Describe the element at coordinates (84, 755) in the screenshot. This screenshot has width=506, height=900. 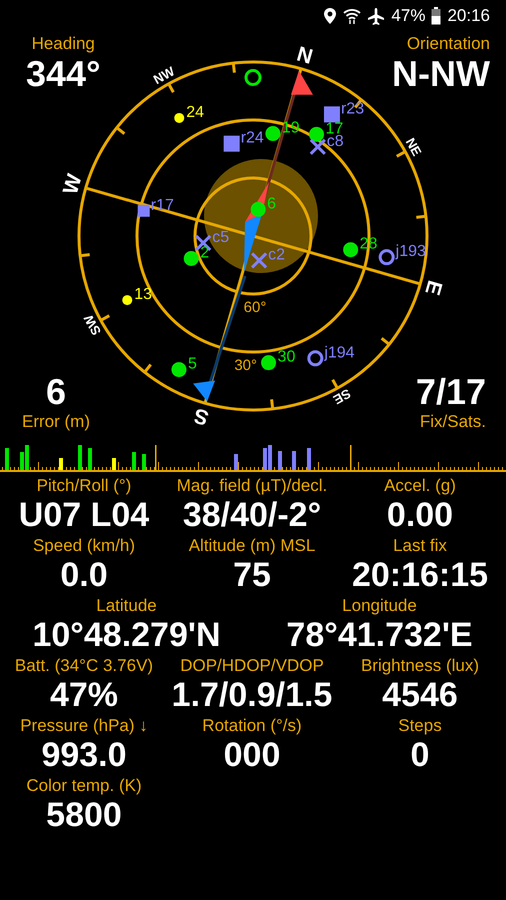
I see `reading-value: 993.0` at that location.